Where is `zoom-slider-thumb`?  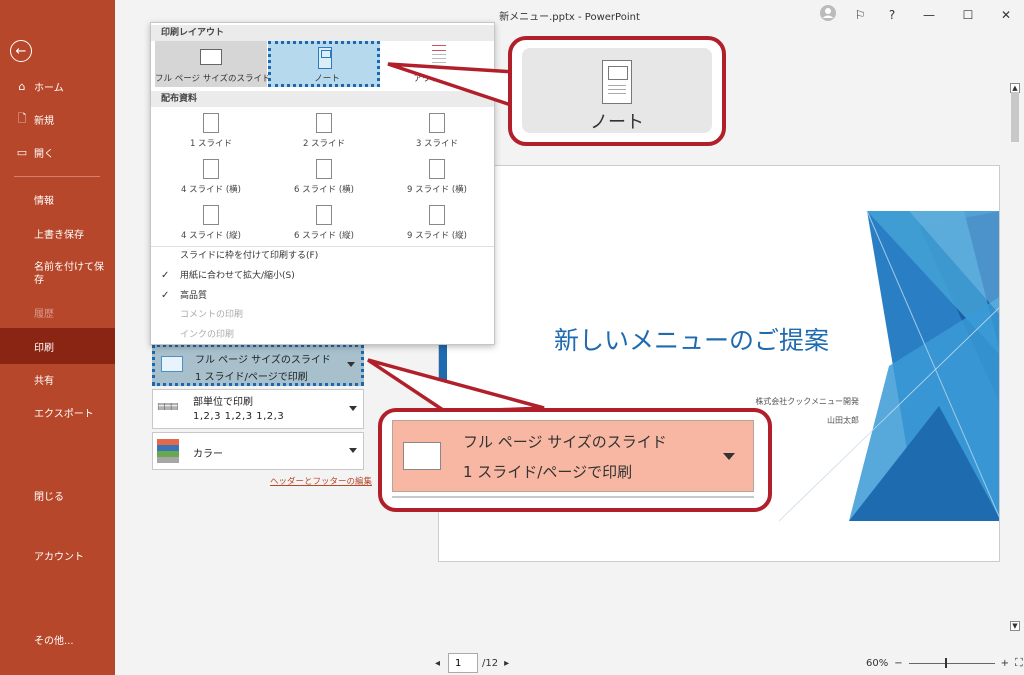 zoom-slider-thumb is located at coordinates (945, 662).